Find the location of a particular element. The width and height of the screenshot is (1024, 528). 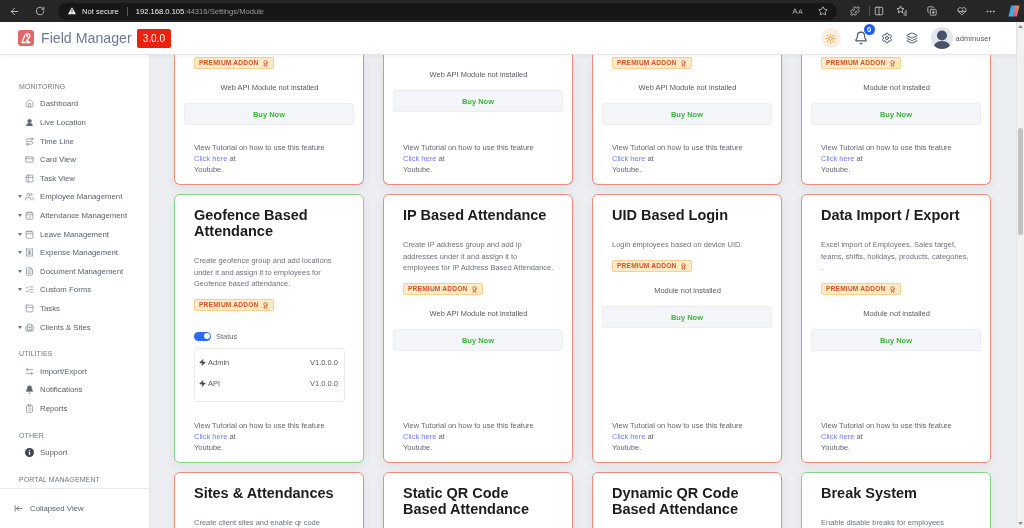

panel-icon is located at coordinates (29, 308).